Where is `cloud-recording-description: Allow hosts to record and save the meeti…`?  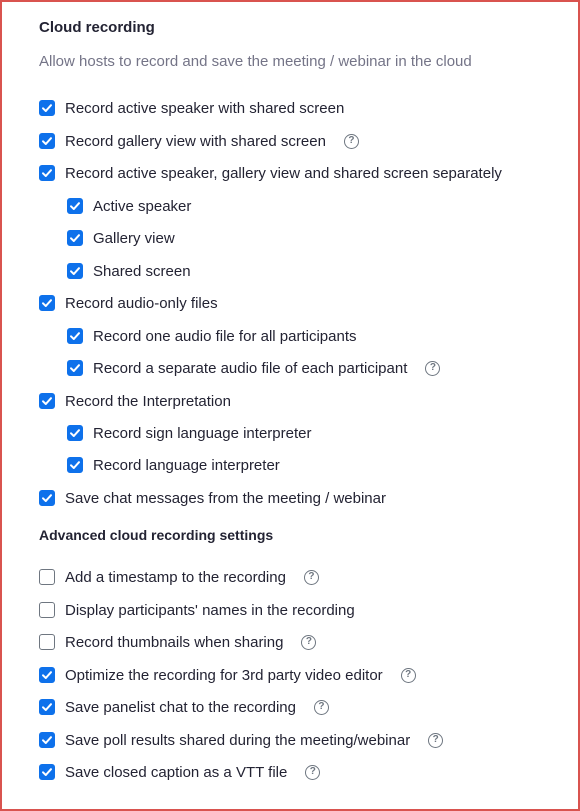 cloud-recording-description: Allow hosts to record and save the meeti… is located at coordinates (255, 61).